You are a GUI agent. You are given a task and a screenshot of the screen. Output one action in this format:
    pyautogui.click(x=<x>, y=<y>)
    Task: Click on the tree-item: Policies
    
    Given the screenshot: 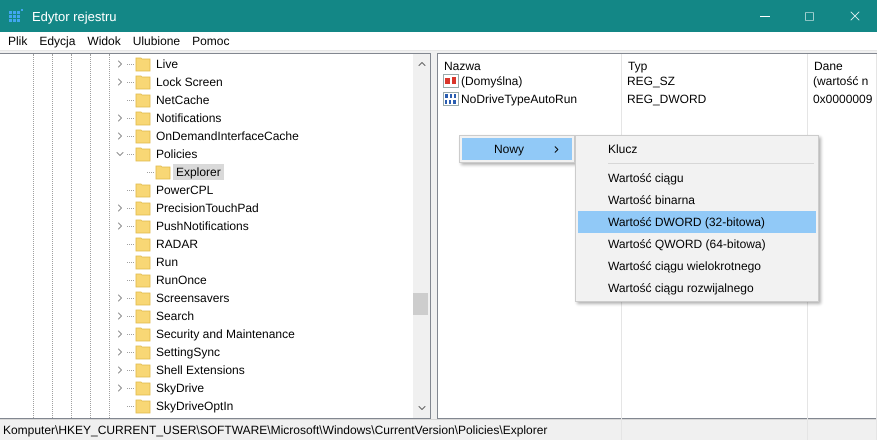 What is the action you would take?
    pyautogui.click(x=176, y=154)
    